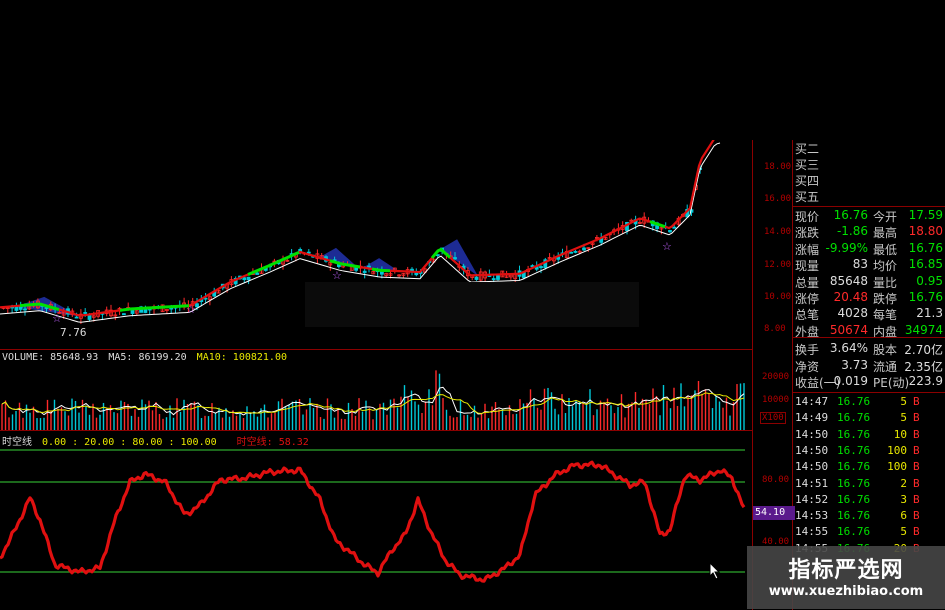  What do you see at coordinates (869, 337) in the screenshot?
I see `quote-divider` at bounding box center [869, 337].